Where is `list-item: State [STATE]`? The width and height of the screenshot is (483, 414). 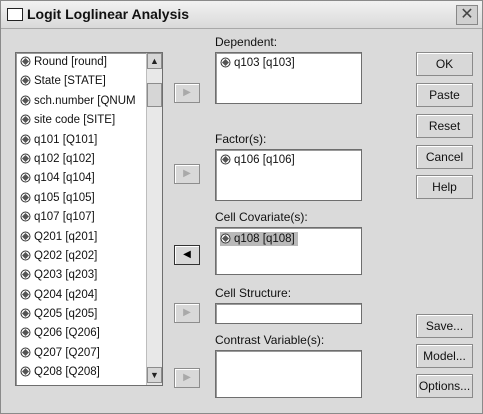
list-item: State [STATE] is located at coordinates (81, 81).